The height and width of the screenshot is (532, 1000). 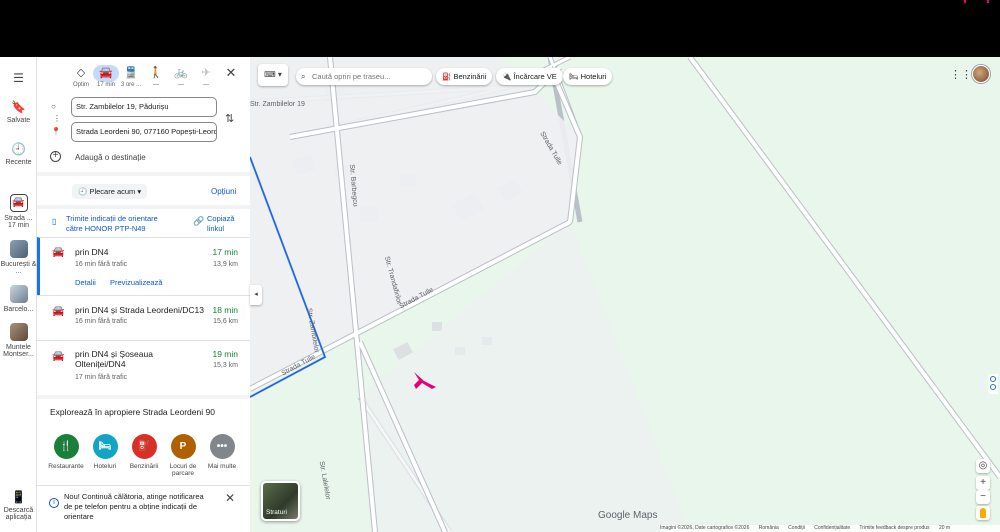 I want to click on close-directions-button: ✕, so click(x=231, y=73).